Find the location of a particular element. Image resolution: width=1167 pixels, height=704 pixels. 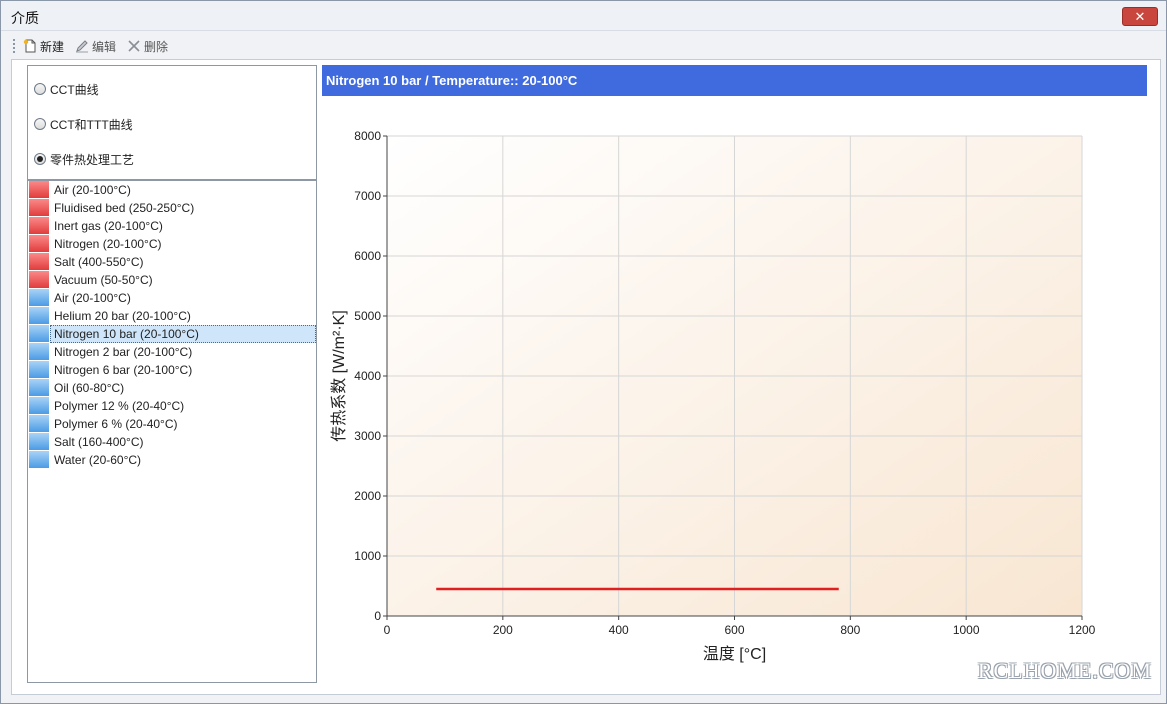

radio-option-label: CCT曲线 is located at coordinates (74, 89).